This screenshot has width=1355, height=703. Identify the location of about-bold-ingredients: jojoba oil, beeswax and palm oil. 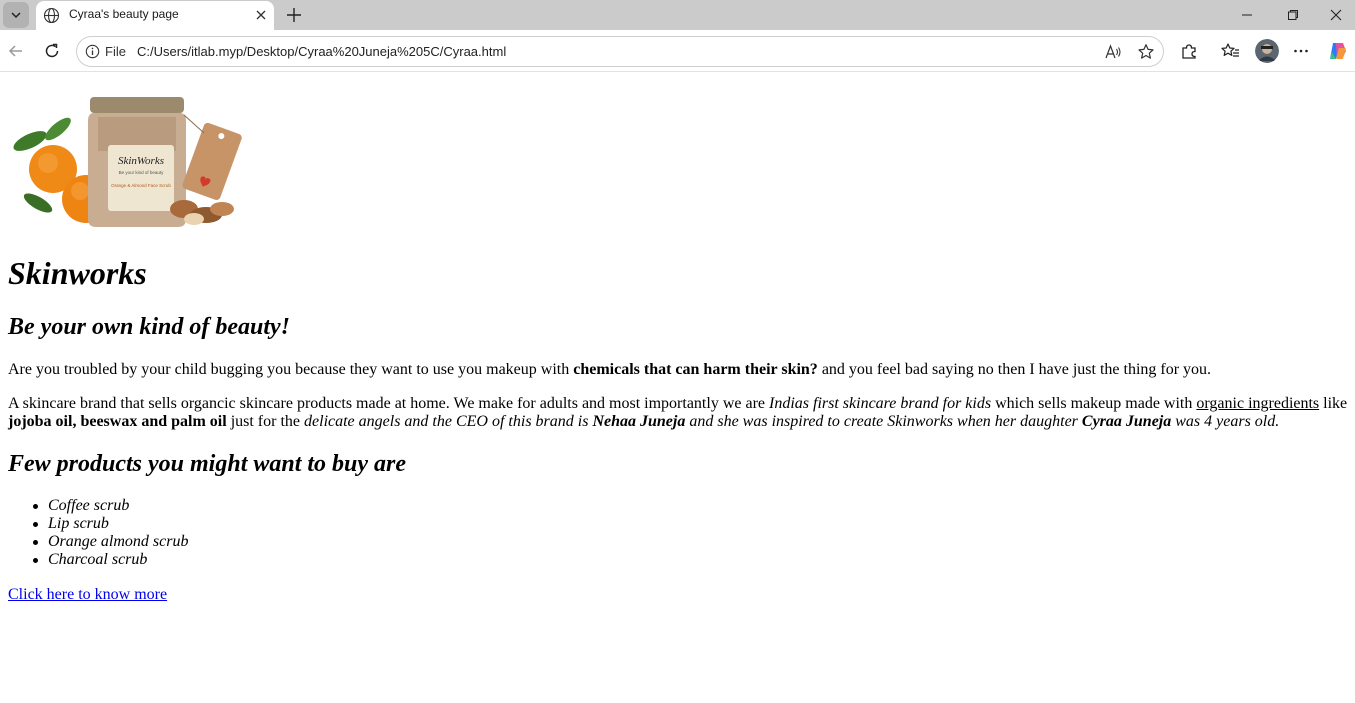
(117, 421).